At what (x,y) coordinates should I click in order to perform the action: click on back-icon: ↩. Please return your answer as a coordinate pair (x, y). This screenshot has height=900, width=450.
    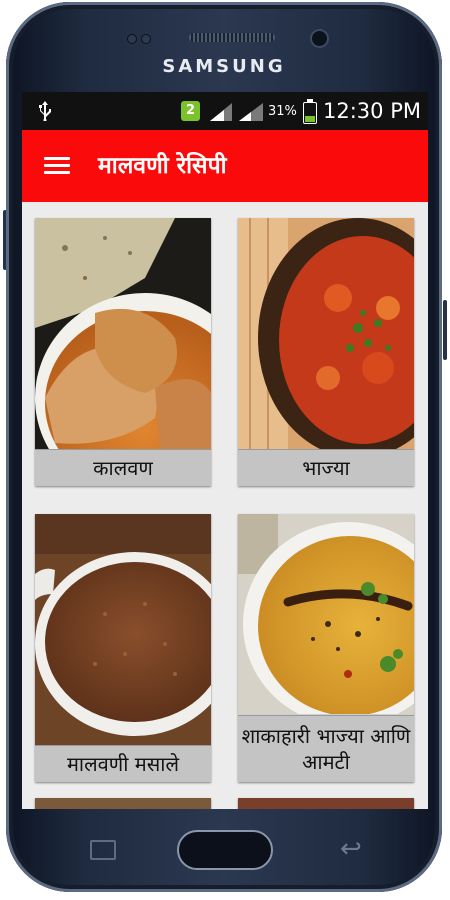
    Looking at the image, I should click on (351, 849).